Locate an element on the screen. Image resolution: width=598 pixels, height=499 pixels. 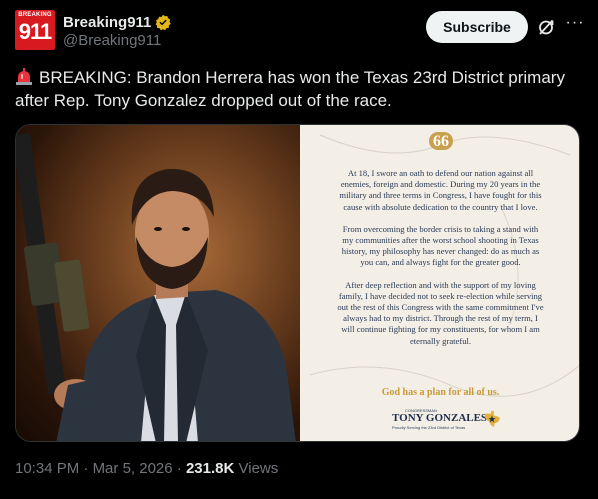
grok-icon is located at coordinates (546, 27).